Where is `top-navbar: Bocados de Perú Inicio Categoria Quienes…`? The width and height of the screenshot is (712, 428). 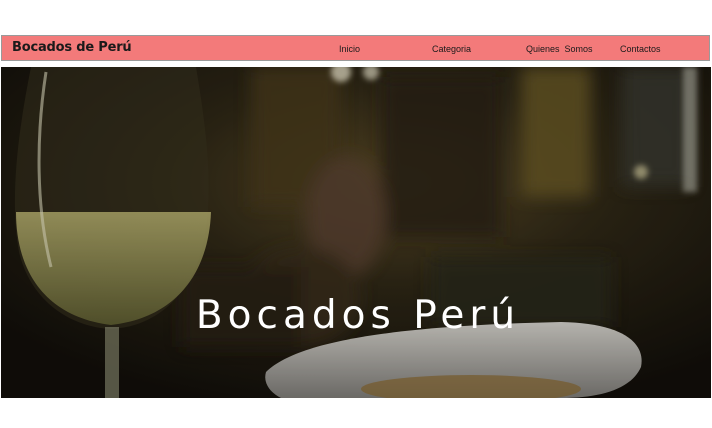
top-navbar: Bocados de Perú Inicio Categoria Quienes… is located at coordinates (355, 48).